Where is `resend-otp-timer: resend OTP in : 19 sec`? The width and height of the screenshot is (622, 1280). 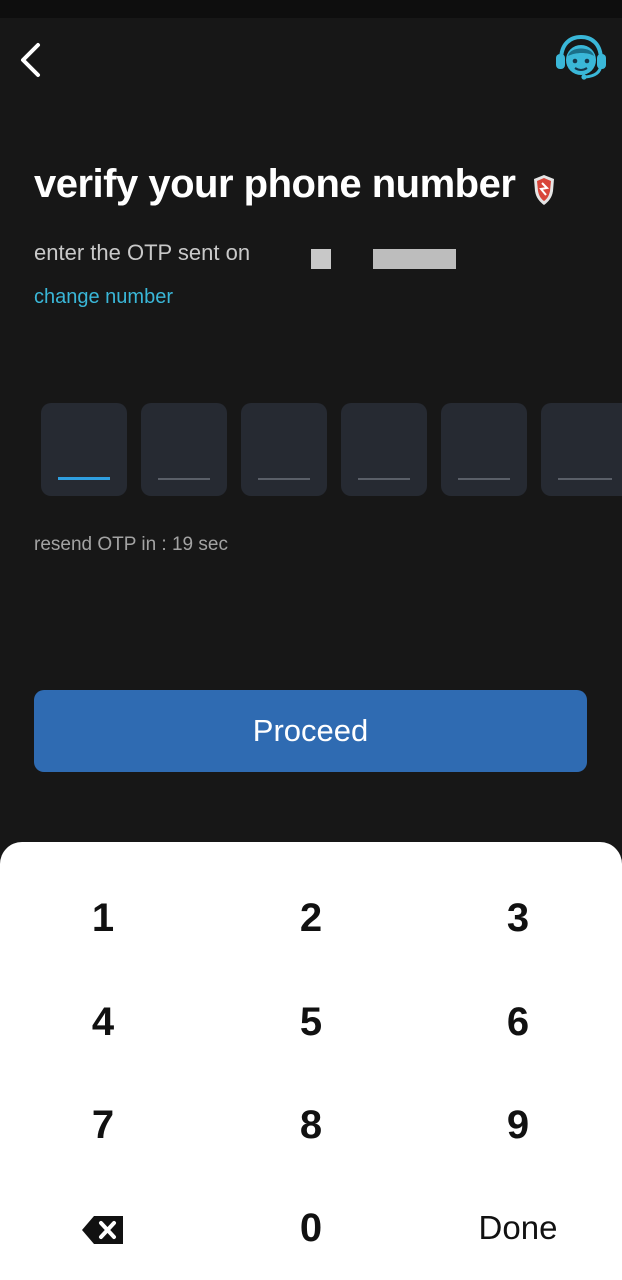
resend-otp-timer: resend OTP in : 19 sec is located at coordinates (131, 544).